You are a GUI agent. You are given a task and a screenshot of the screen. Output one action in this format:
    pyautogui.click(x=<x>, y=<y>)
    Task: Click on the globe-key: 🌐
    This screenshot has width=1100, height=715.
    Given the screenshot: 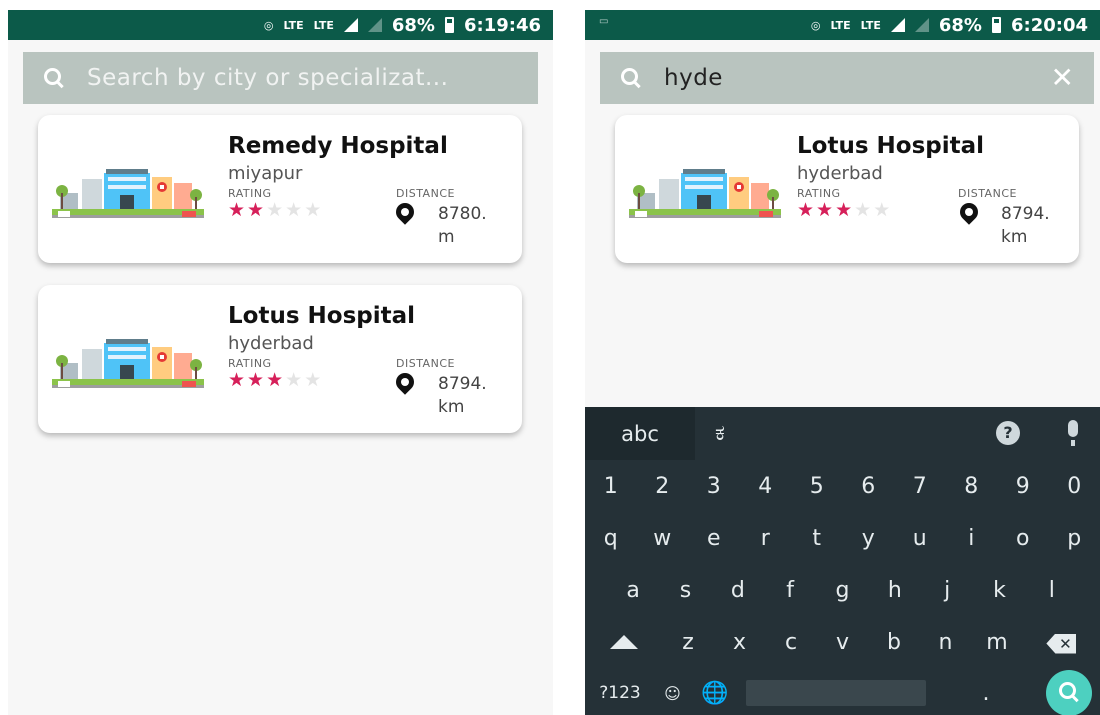 What is the action you would take?
    pyautogui.click(x=715, y=693)
    